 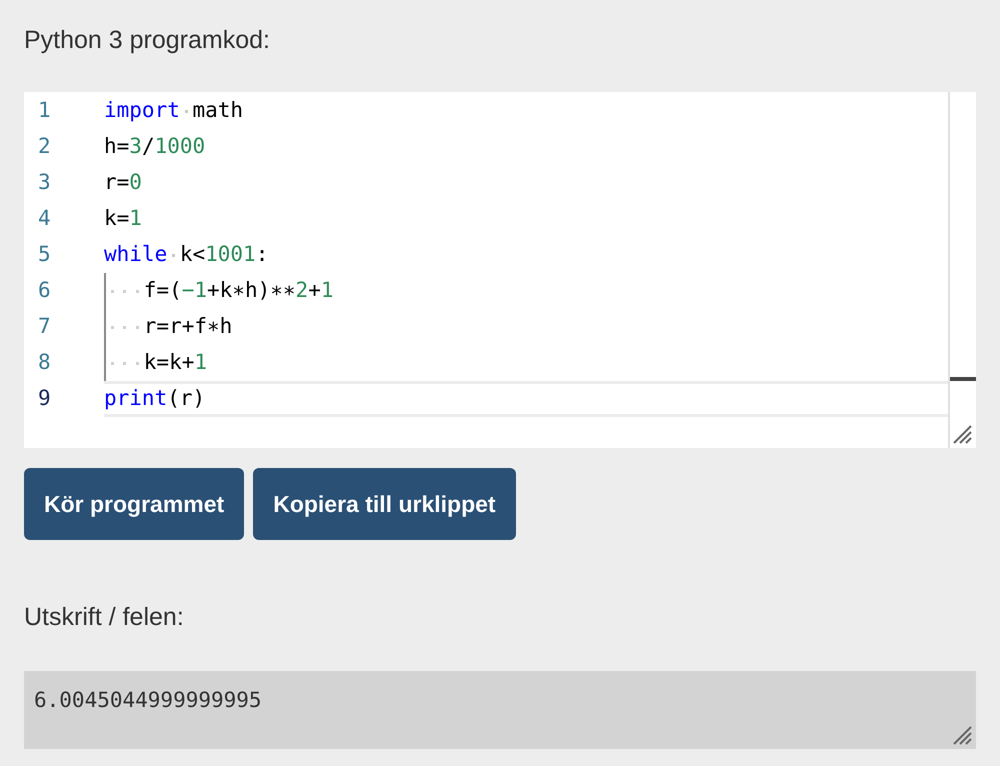 I want to click on line-number: 6, so click(x=44, y=290).